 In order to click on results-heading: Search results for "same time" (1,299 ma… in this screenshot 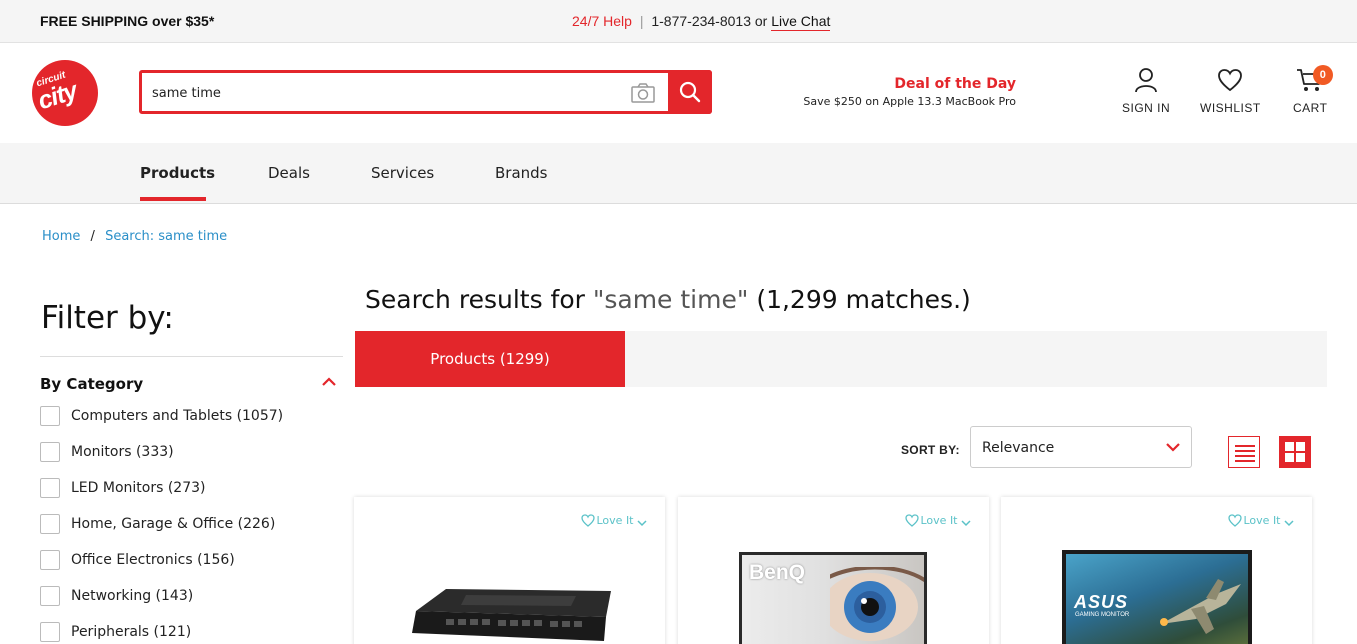, I will do `click(668, 299)`.